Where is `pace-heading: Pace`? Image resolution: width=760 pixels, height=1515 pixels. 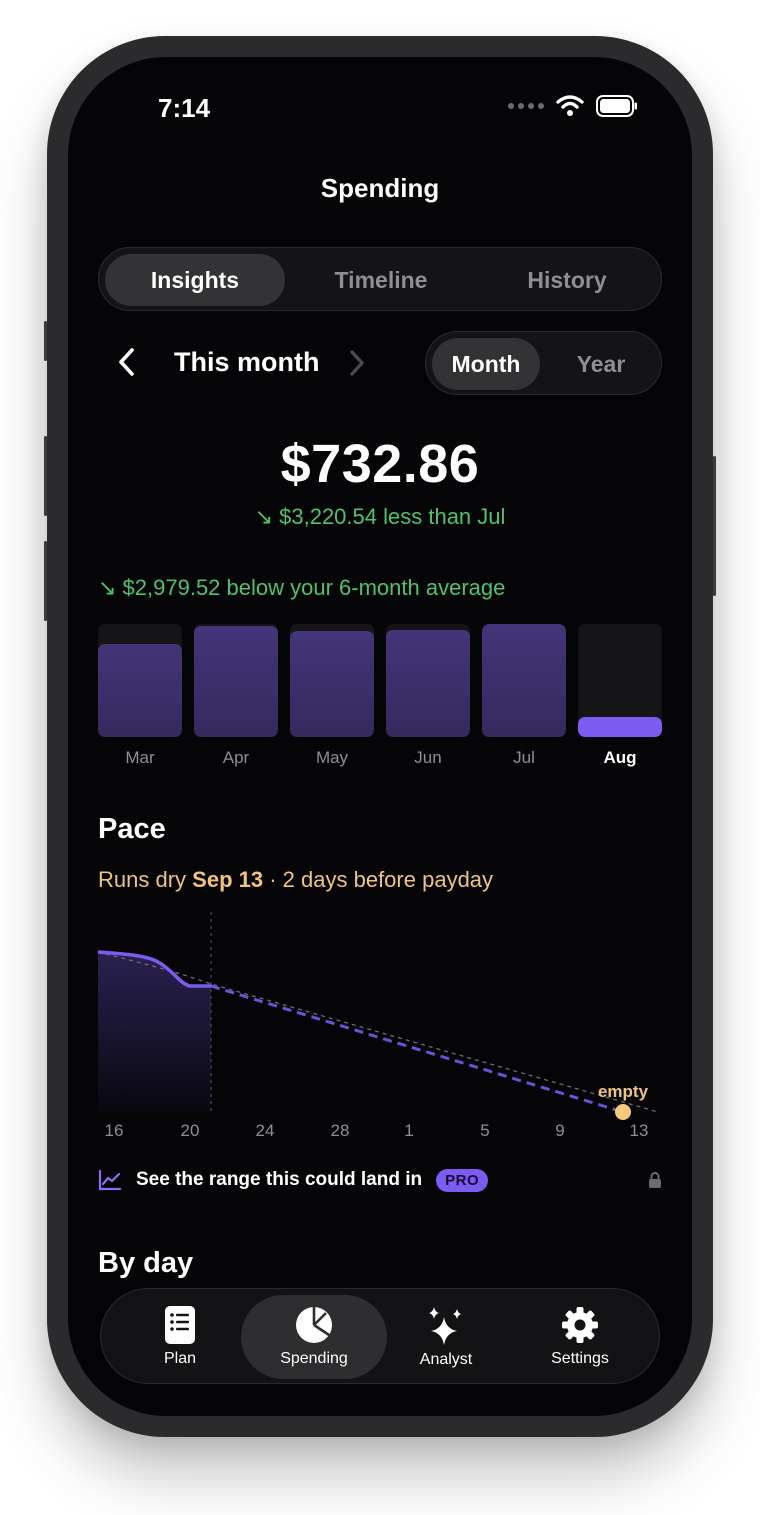
pace-heading: Pace is located at coordinates (132, 829).